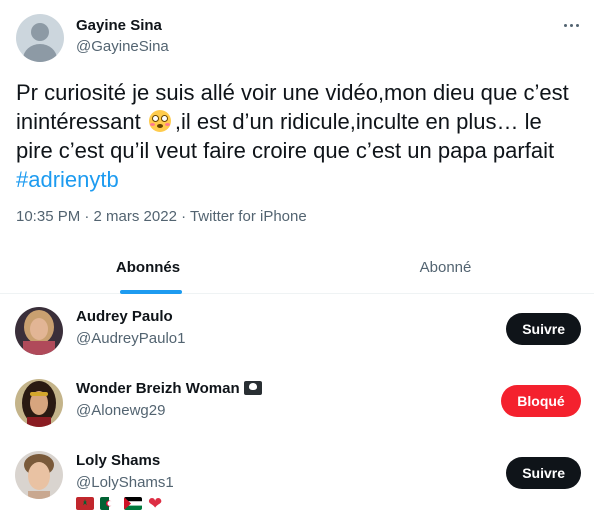 This screenshot has width=594, height=526. I want to click on blocked-button: Bloqué, so click(541, 401).